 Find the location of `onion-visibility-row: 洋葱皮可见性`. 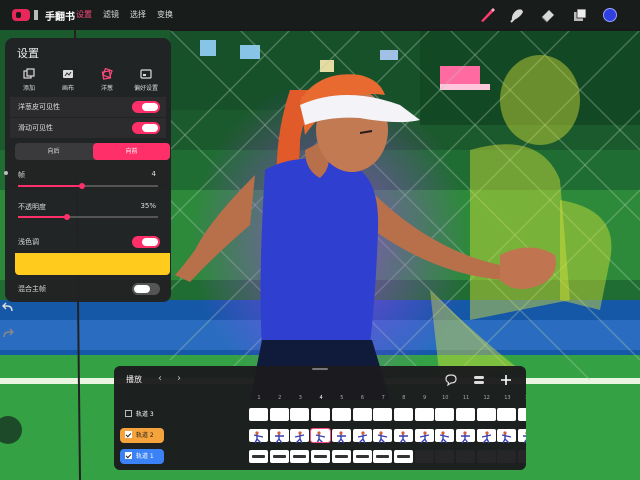

onion-visibility-row: 洋葱皮可见性 is located at coordinates (88, 107).